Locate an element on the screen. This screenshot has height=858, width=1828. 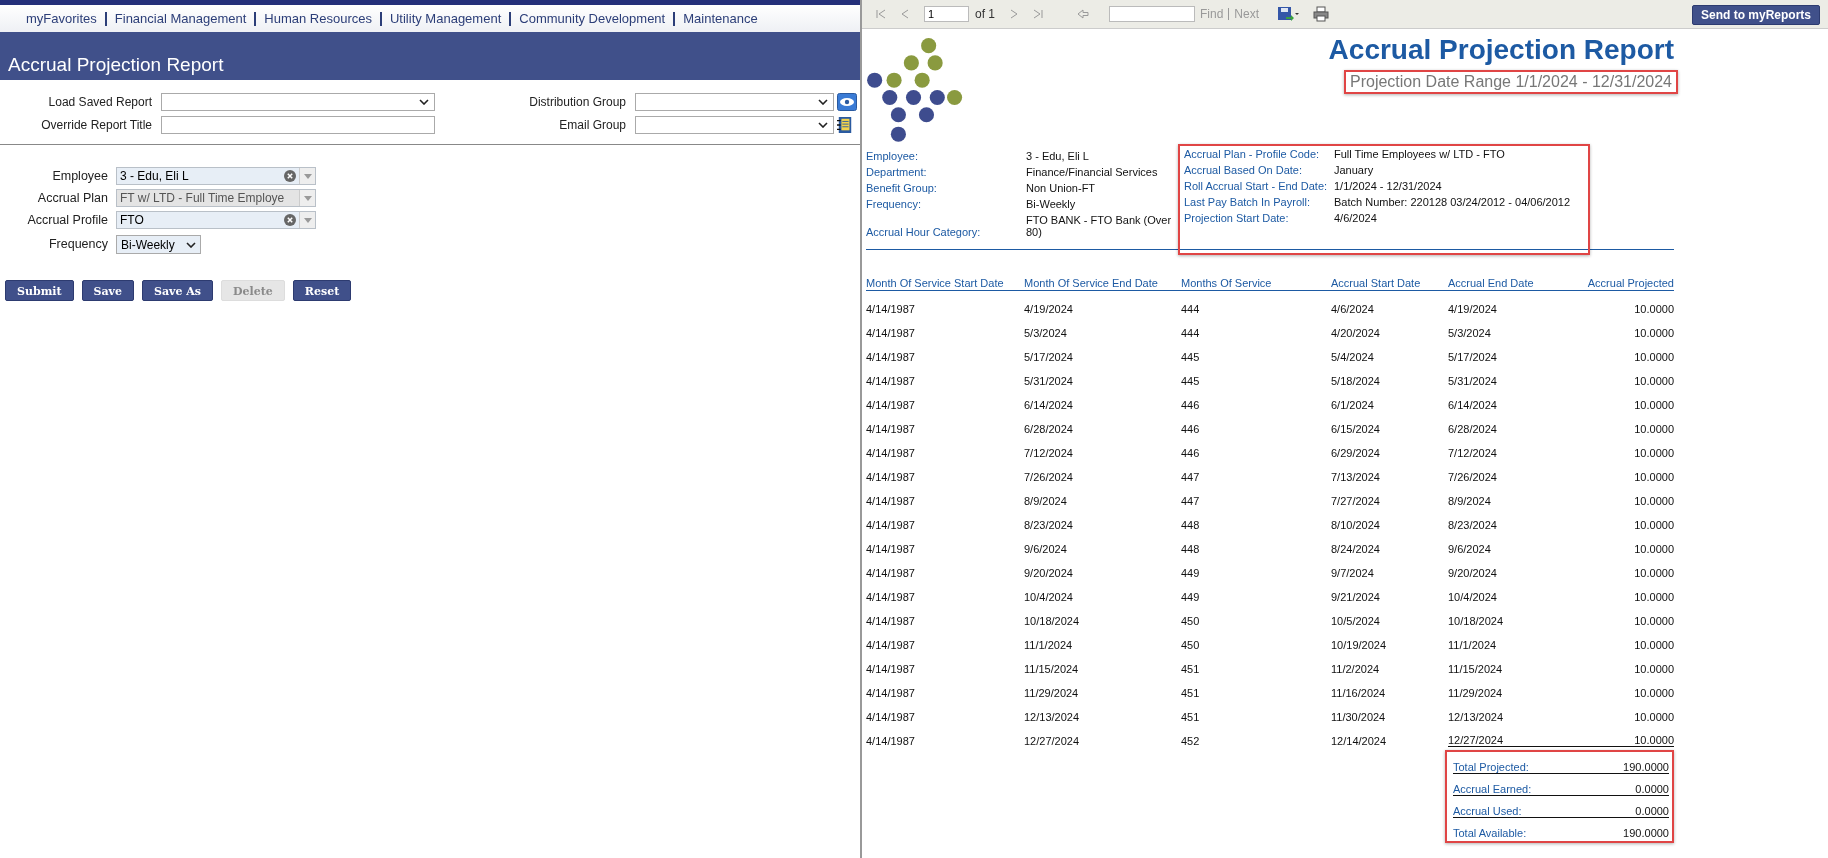
field-label: Email Group is located at coordinates (592, 125).